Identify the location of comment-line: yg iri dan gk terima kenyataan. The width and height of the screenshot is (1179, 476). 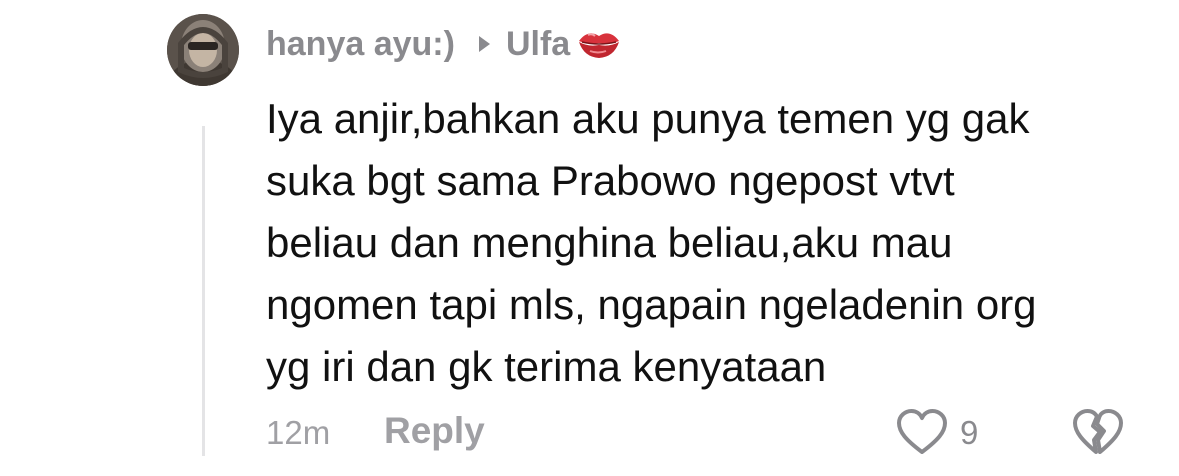
(546, 366).